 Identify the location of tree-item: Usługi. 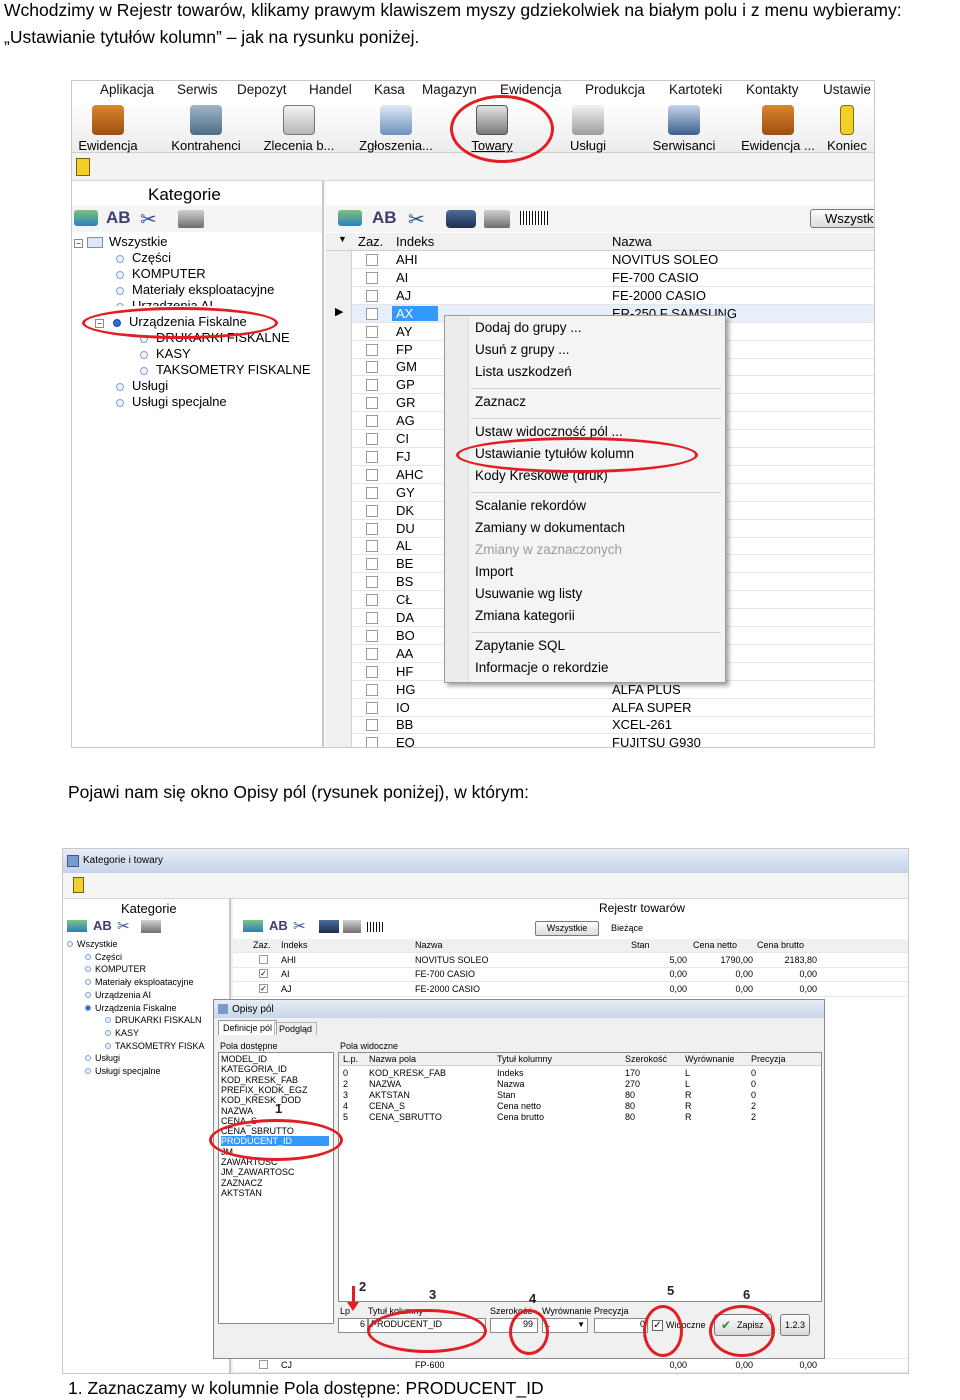
(102, 1058).